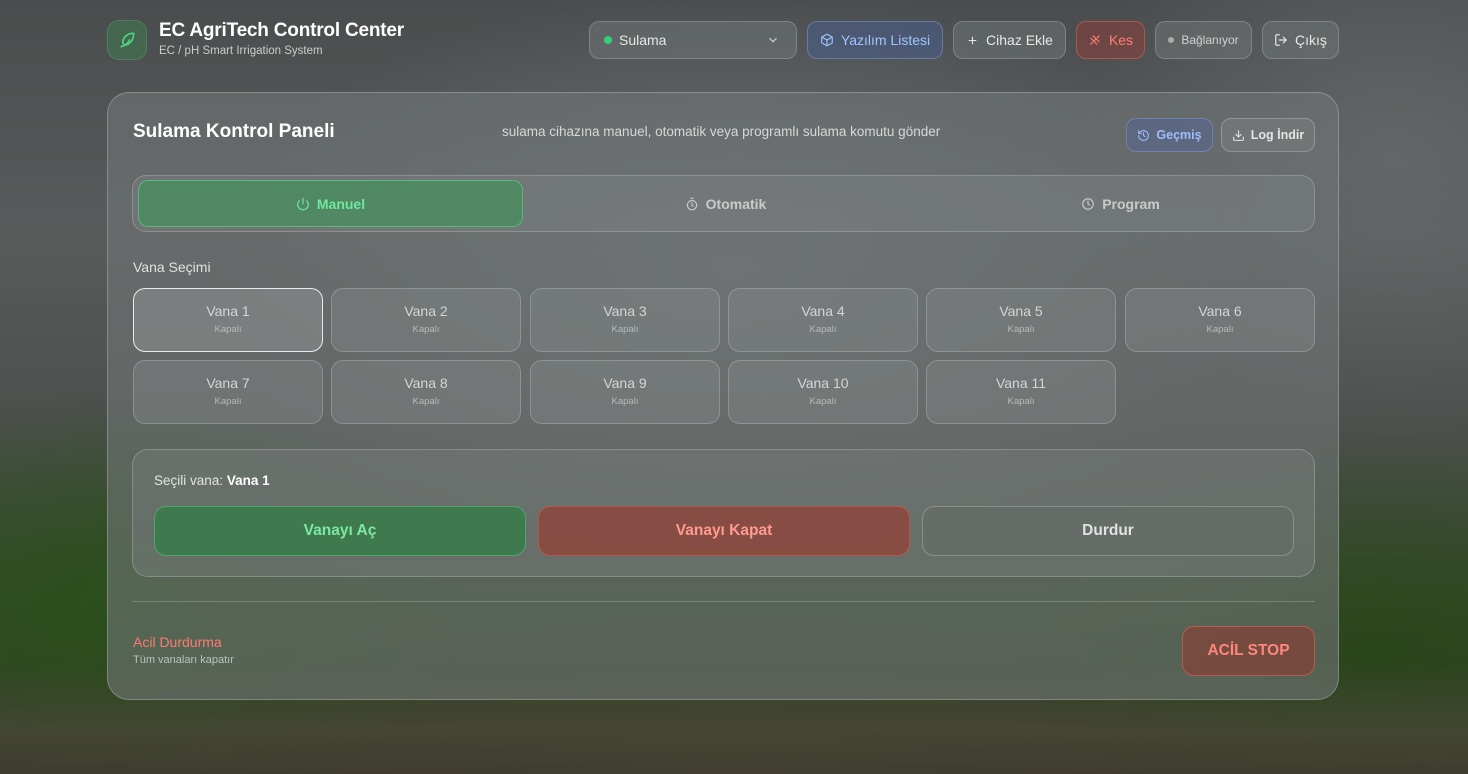  I want to click on package-icon, so click(827, 40).